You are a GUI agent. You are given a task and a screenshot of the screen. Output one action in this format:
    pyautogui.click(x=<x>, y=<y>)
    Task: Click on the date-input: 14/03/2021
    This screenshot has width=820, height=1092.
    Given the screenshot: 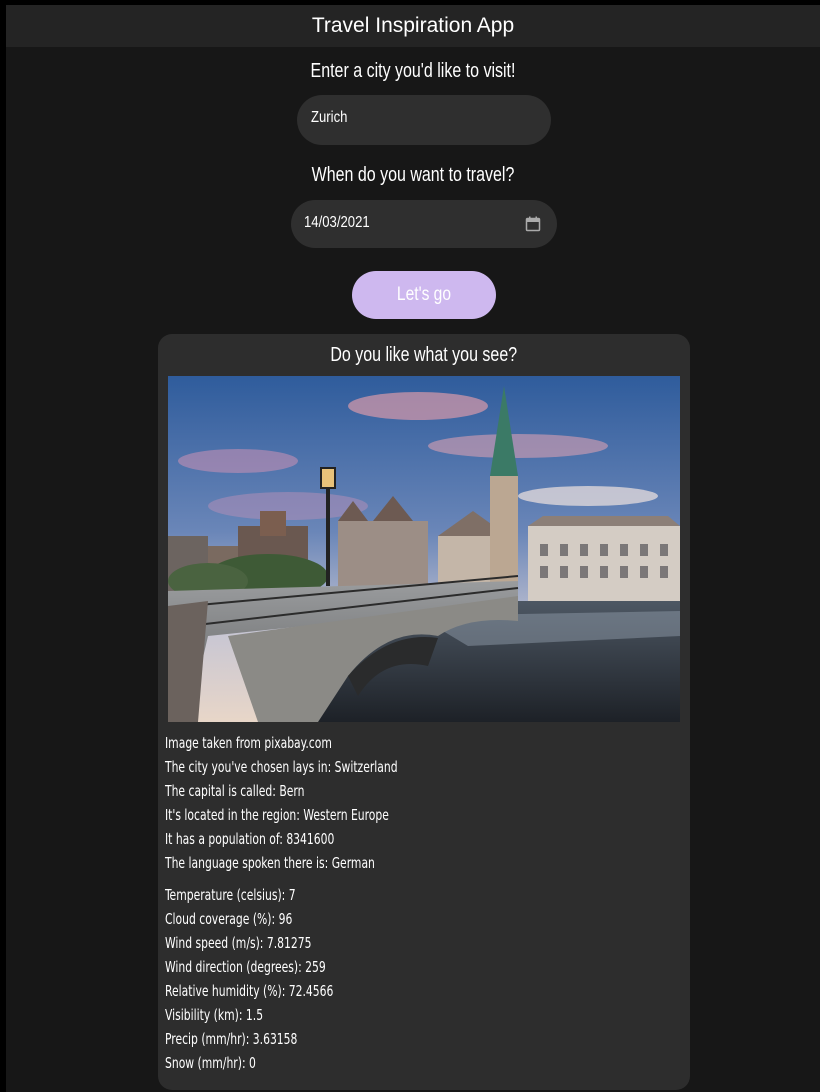 What is the action you would take?
    pyautogui.click(x=424, y=224)
    